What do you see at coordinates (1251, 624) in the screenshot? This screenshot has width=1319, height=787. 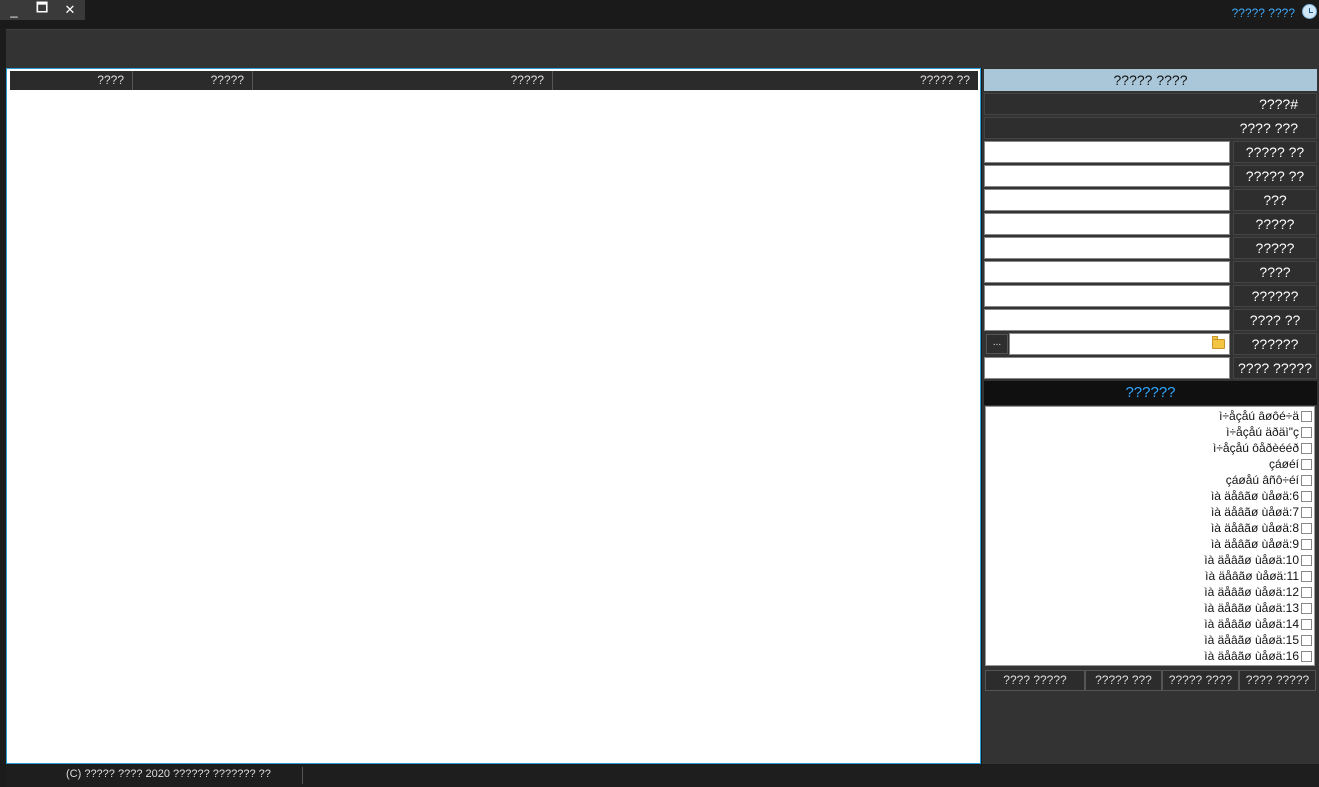 I see `checkbox-label: ìà äåâãø ùåøä:14` at bounding box center [1251, 624].